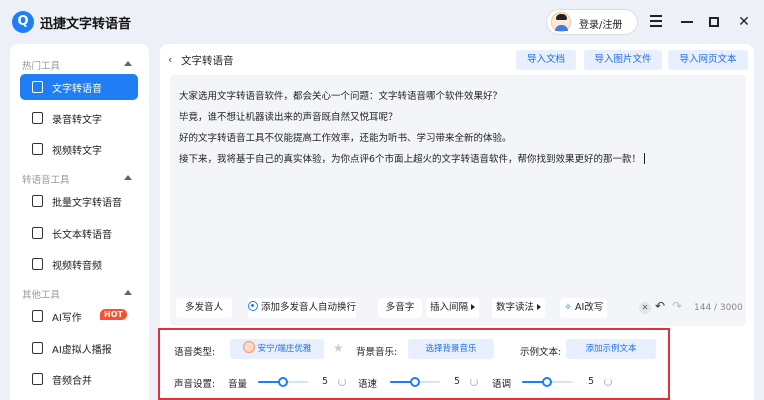  I want to click on sidebar-item-label: 录音转文字, so click(77, 120).